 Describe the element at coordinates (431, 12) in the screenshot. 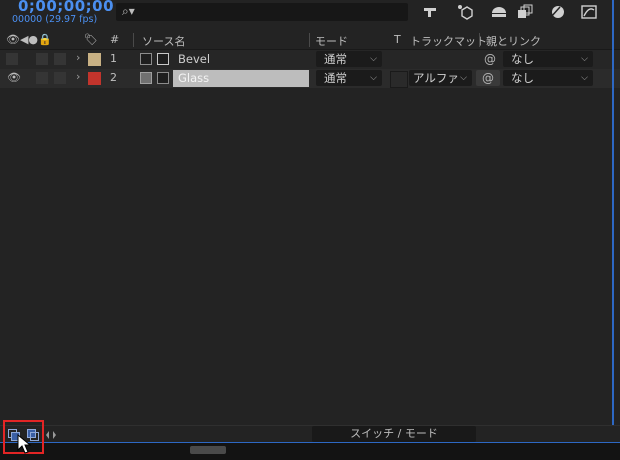

I see `comp-mini-flowchart-icon` at that location.